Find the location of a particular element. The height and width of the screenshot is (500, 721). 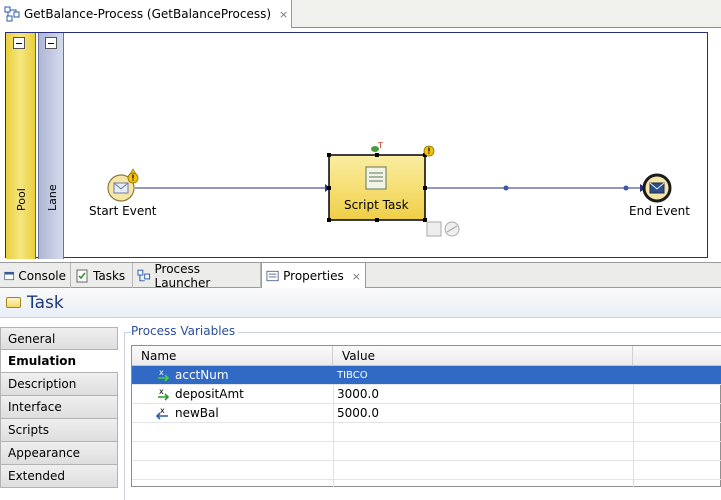

end-event-label: End Event is located at coordinates (659, 211).